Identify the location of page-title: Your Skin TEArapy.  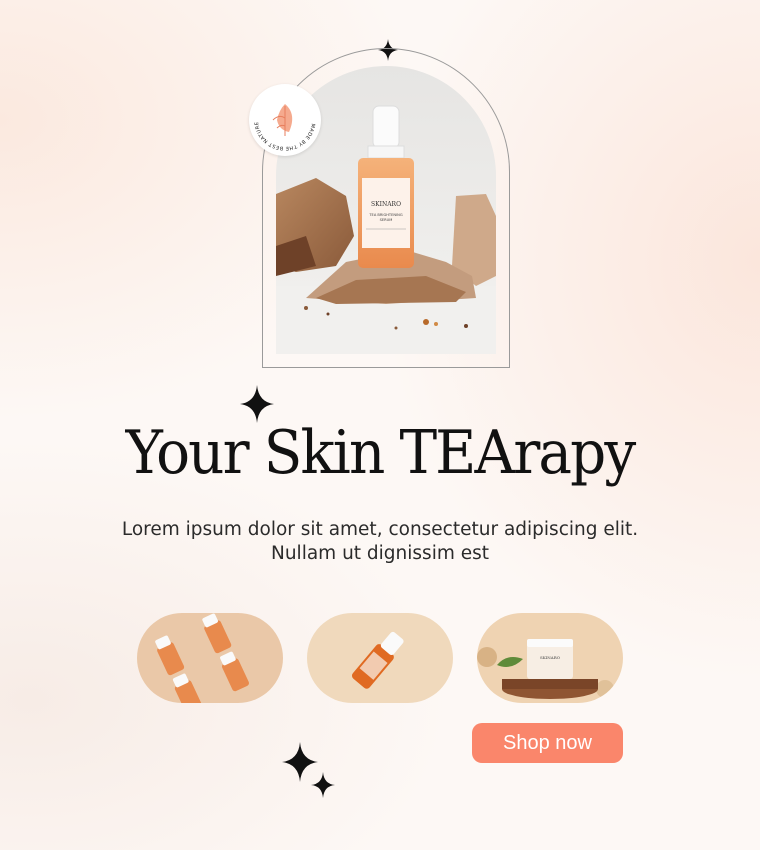
(381, 453).